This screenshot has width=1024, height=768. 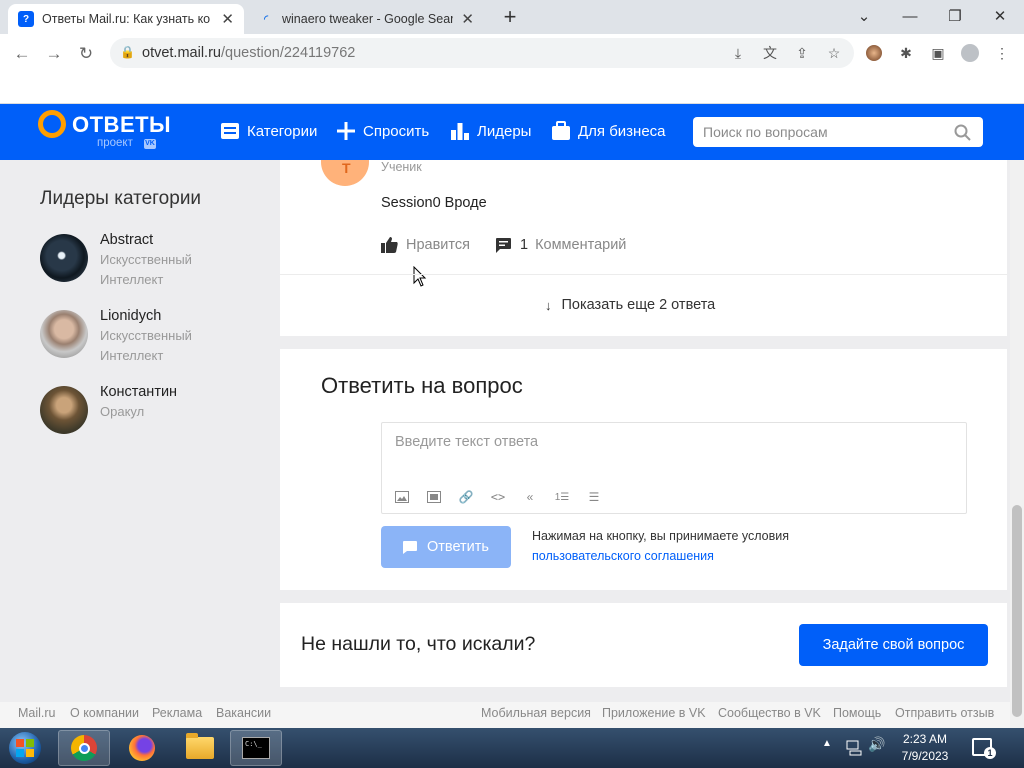 I want to click on chrome-icon, so click(x=84, y=748).